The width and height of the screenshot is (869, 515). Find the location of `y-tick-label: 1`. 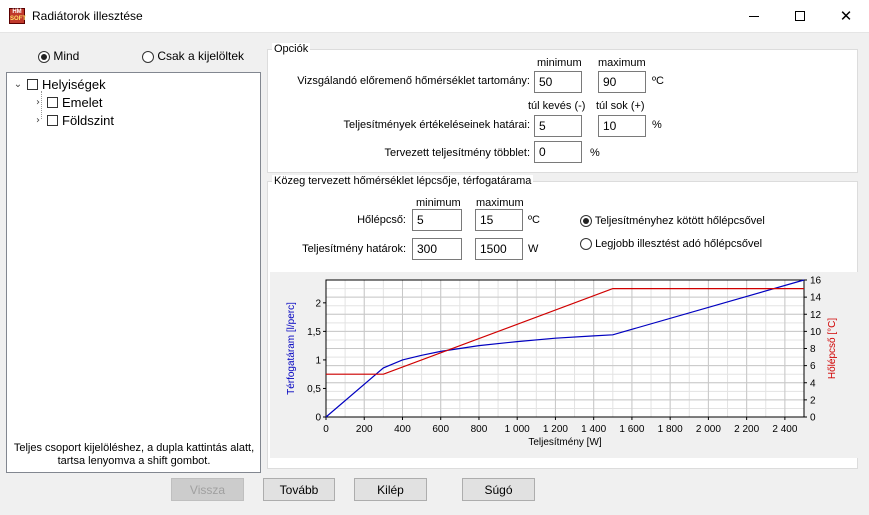

y-tick-label: 1 is located at coordinates (318, 360).